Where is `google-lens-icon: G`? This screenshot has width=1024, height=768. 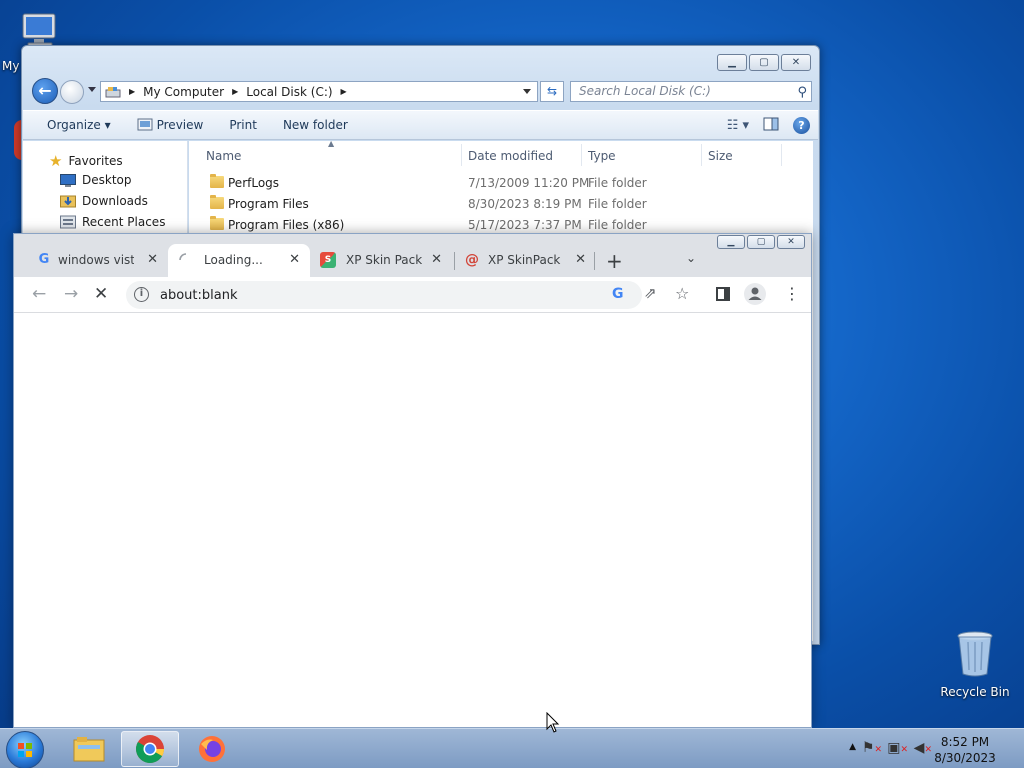 google-lens-icon: G is located at coordinates (618, 294).